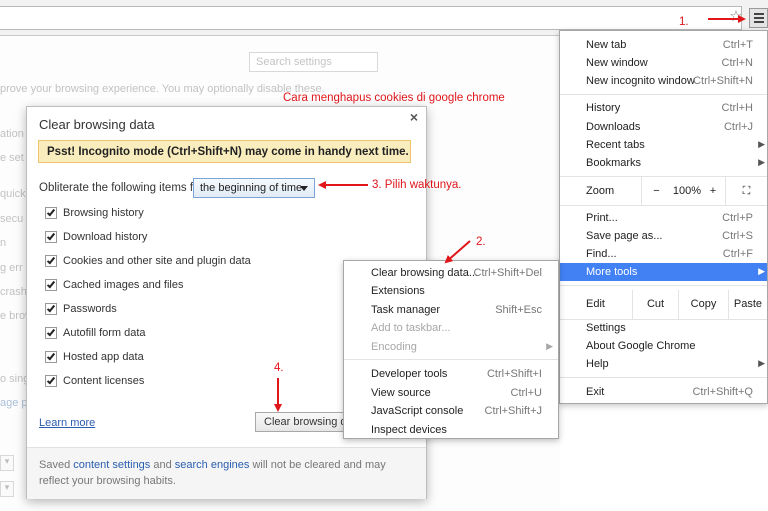 The width and height of the screenshot is (768, 511). Describe the element at coordinates (212, 465) in the screenshot. I see `search-engines-link: search engines` at that location.